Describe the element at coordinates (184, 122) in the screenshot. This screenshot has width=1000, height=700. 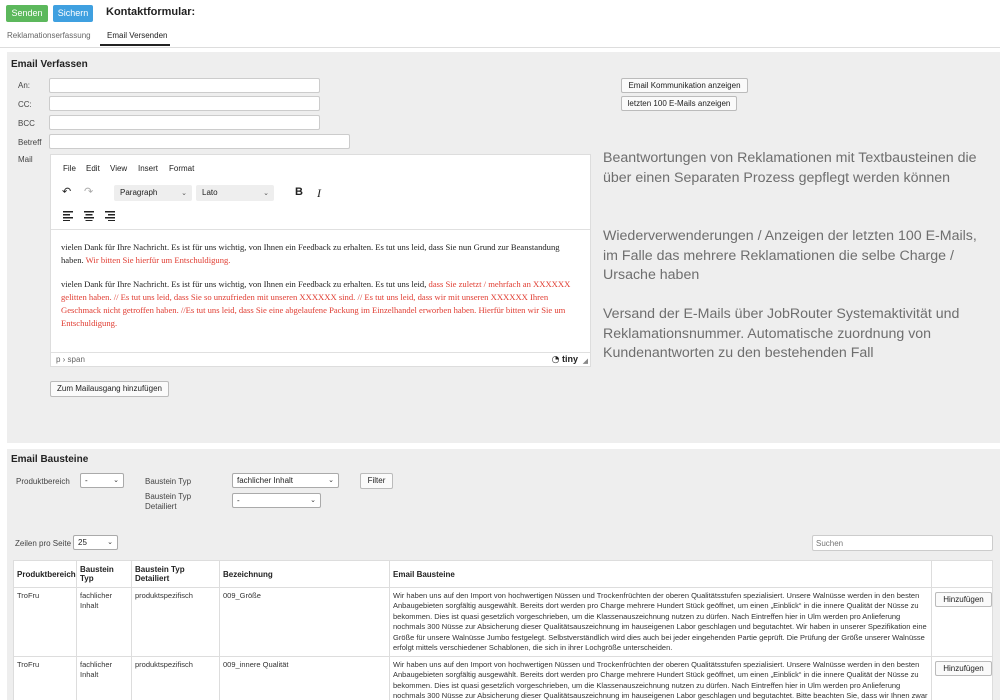
I see `bcc-field` at that location.